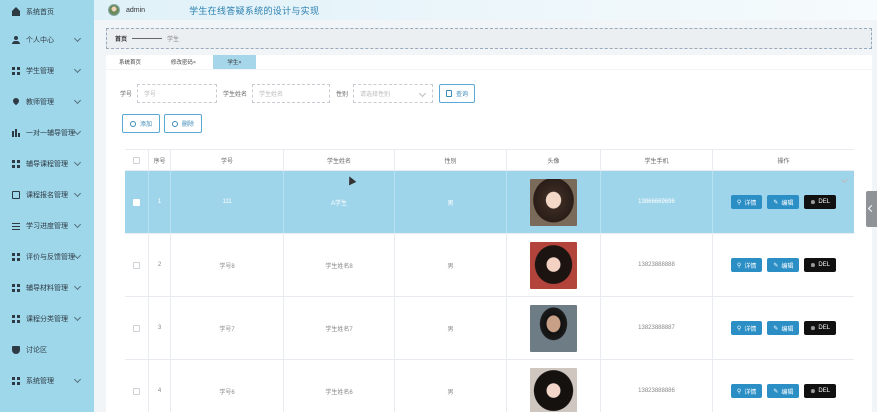 This screenshot has width=877, height=412. What do you see at coordinates (339, 386) in the screenshot?
I see `row-name: 学生姓名6` at bounding box center [339, 386].